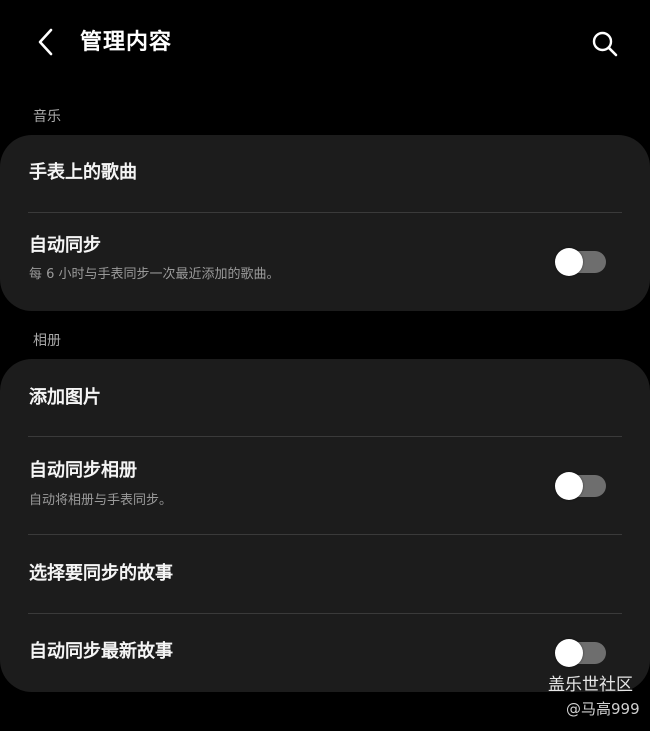 This screenshot has width=650, height=731. What do you see at coordinates (101, 573) in the screenshot?
I see `choose-stories-label: 选择要同步的故事` at bounding box center [101, 573].